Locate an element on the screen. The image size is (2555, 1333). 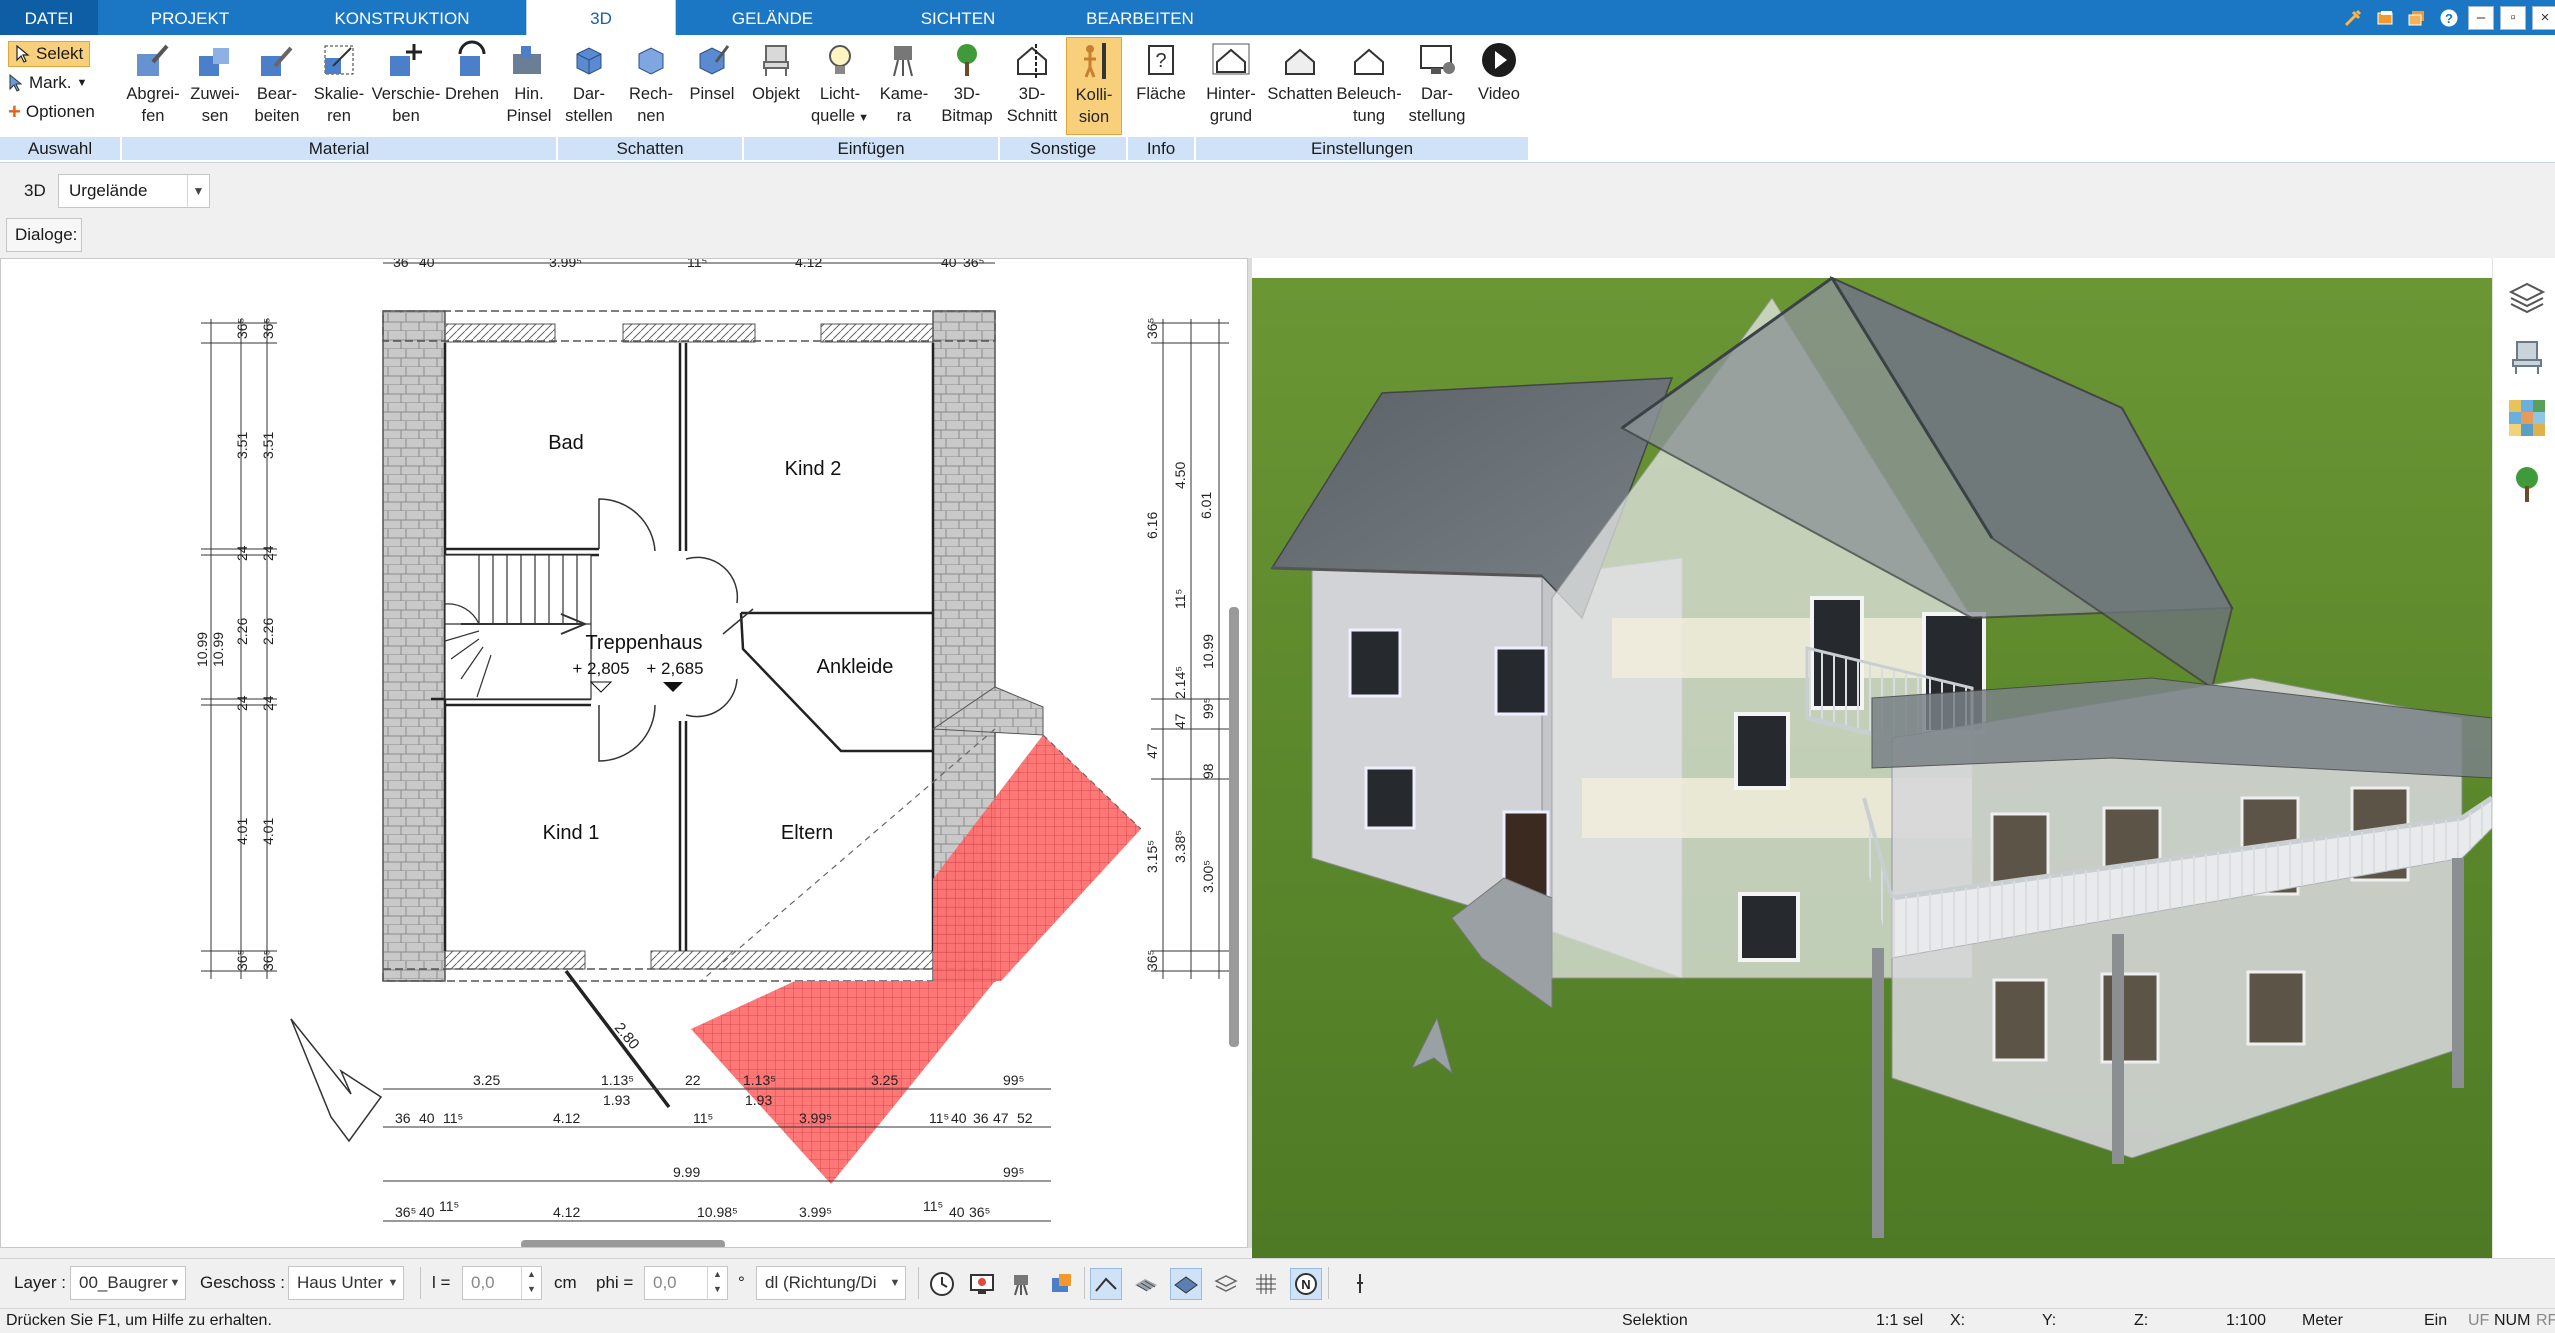
snap-line-icon is located at coordinates (1106, 1284).